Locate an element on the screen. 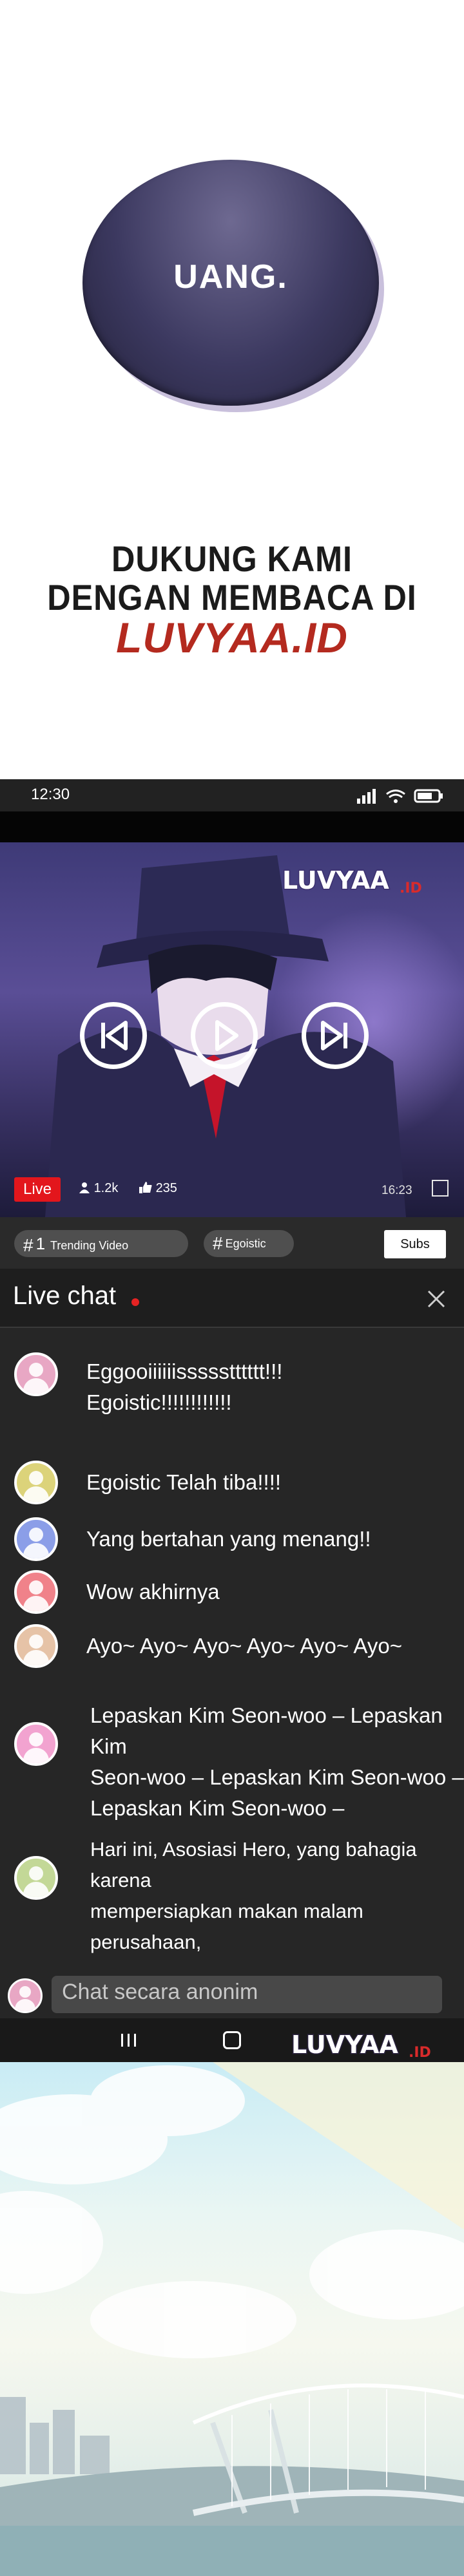 The width and height of the screenshot is (464, 2576). chat-input-avatar is located at coordinates (26, 1995).